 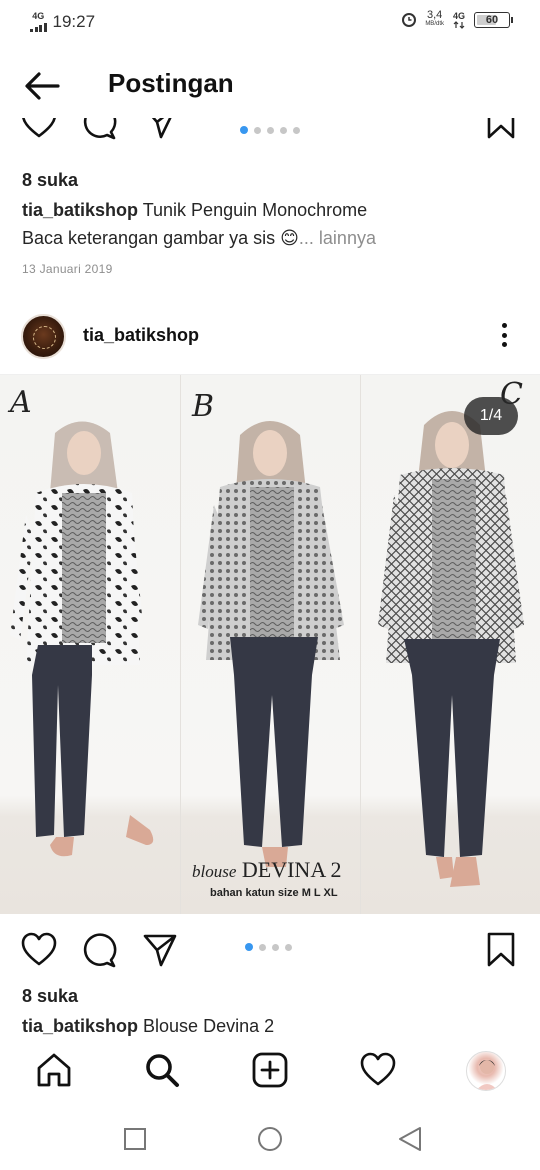 I want to click on overlay-title: blouse DEVINA 2, so click(x=267, y=870).